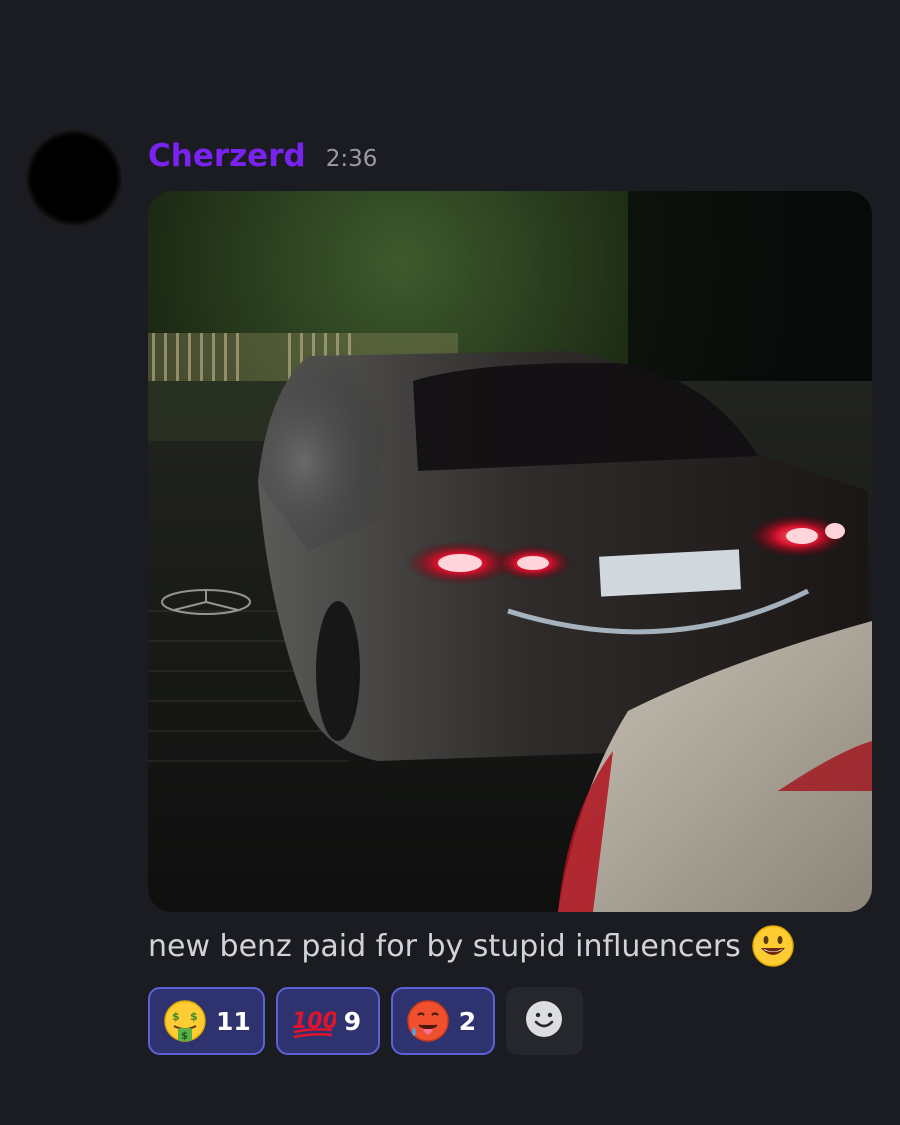 Image resolution: width=900 pixels, height=1125 pixels. What do you see at coordinates (352, 1021) in the screenshot?
I see `reaction-count: 9` at bounding box center [352, 1021].